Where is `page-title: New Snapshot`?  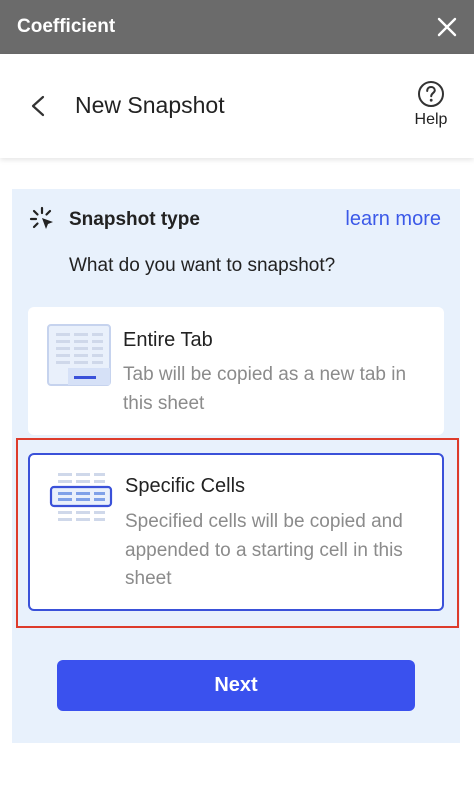 page-title: New Snapshot is located at coordinates (150, 105).